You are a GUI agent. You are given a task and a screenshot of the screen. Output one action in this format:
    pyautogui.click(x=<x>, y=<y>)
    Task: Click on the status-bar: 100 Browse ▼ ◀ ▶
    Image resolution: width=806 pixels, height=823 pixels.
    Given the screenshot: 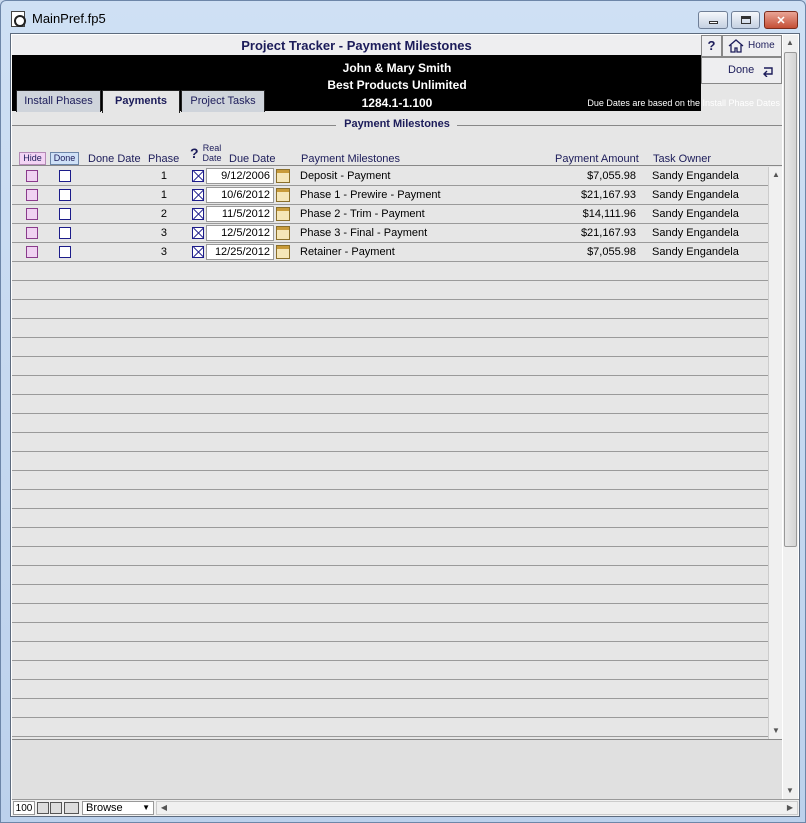 What is the action you would take?
    pyautogui.click(x=405, y=807)
    